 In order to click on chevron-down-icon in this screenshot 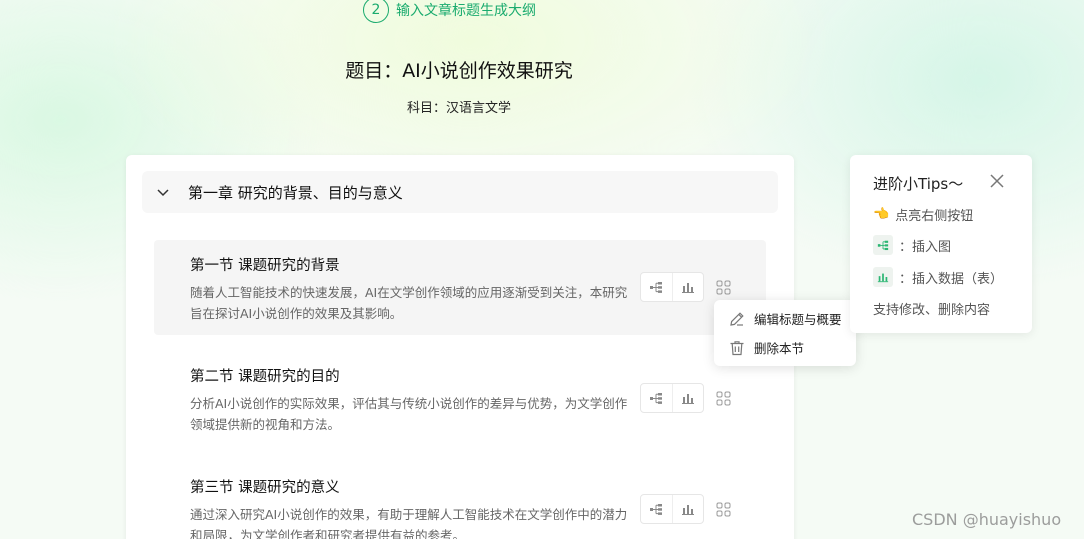, I will do `click(163, 192)`.